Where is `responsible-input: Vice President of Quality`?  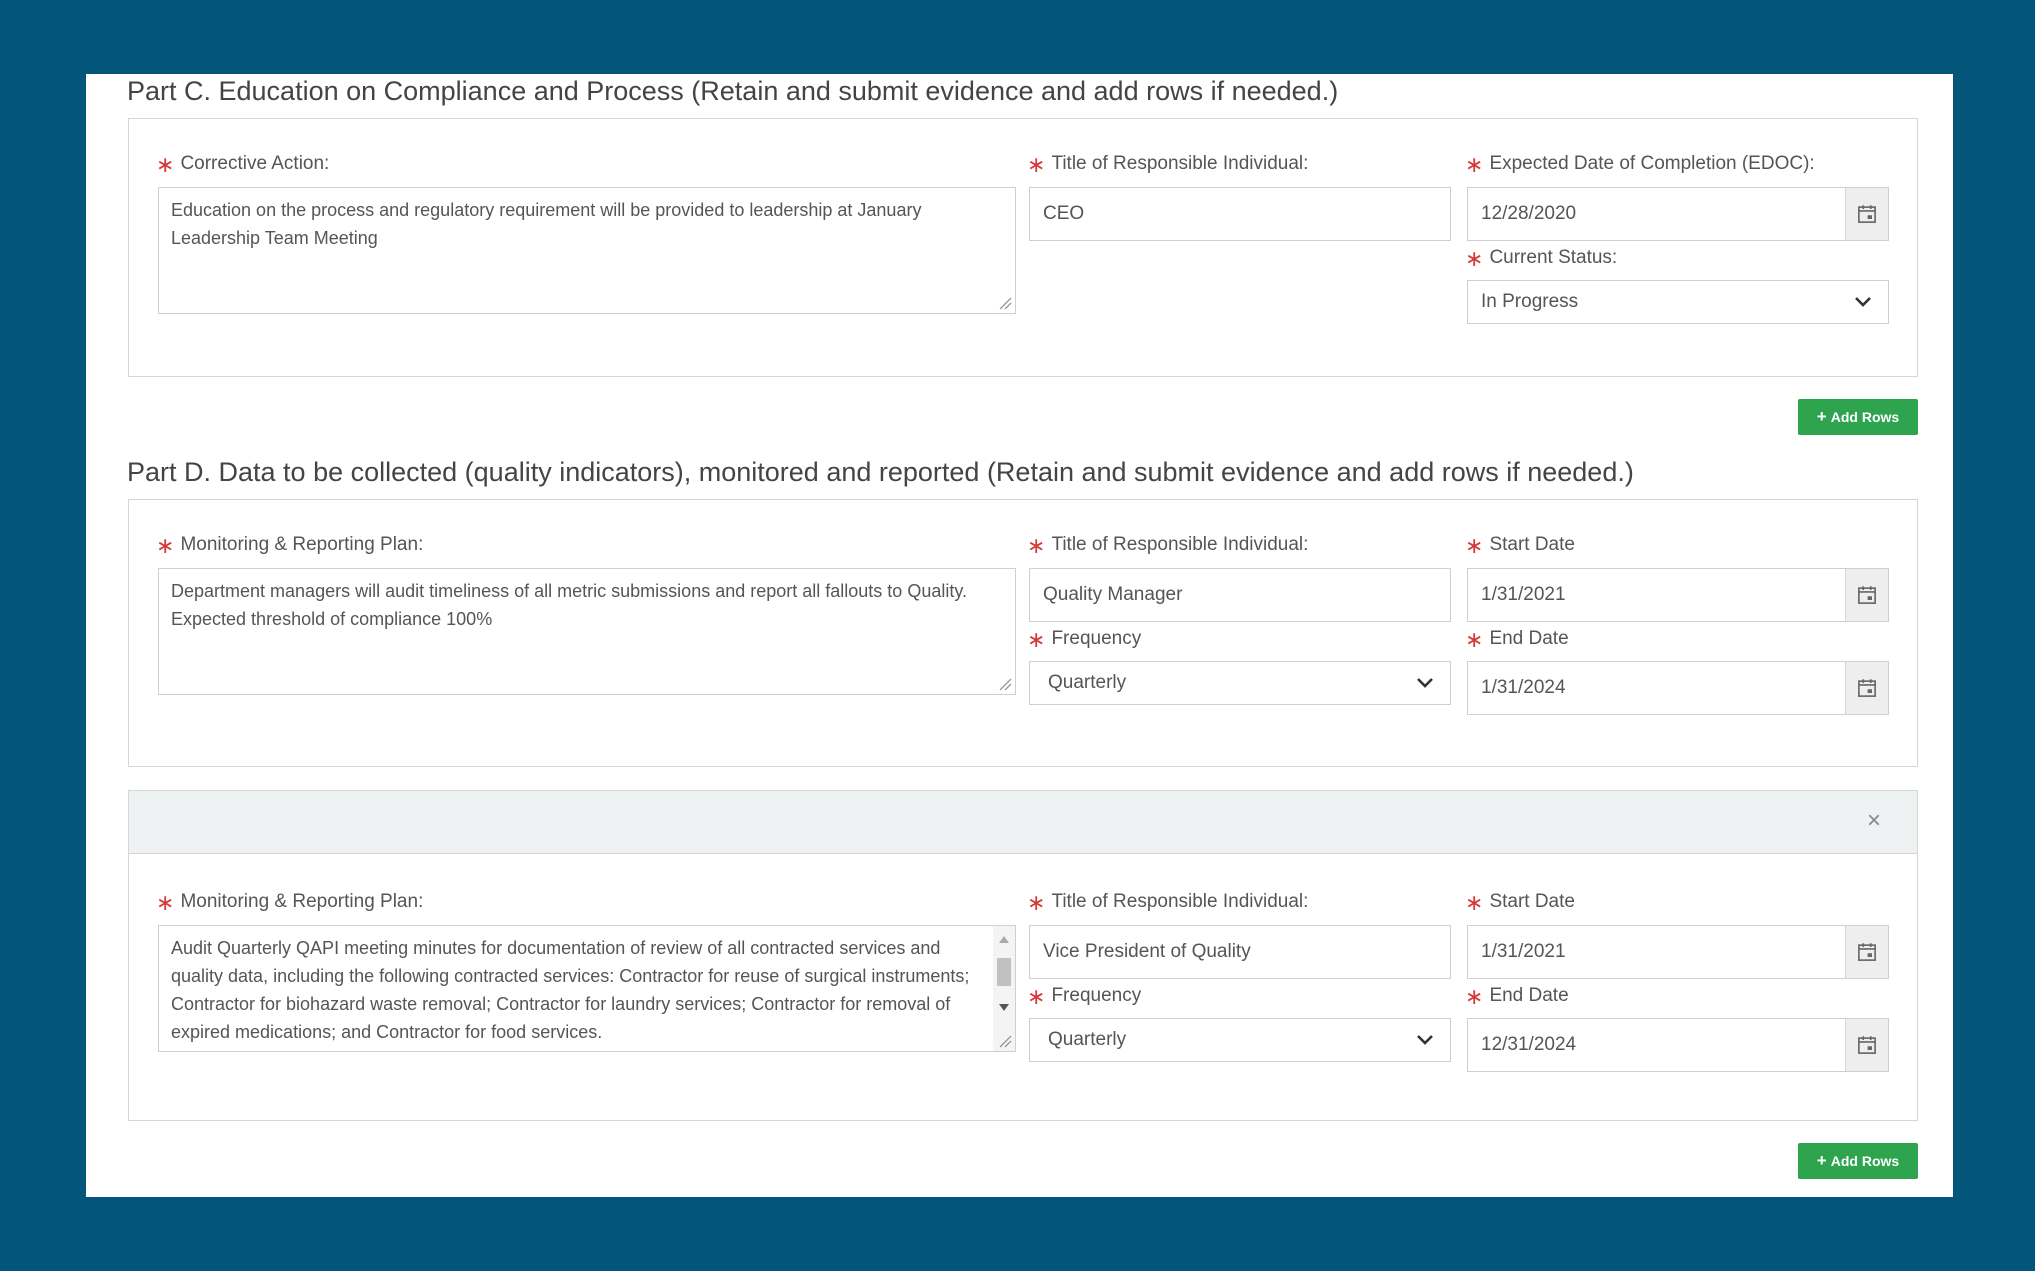
responsible-input: Vice President of Quality is located at coordinates (1240, 952).